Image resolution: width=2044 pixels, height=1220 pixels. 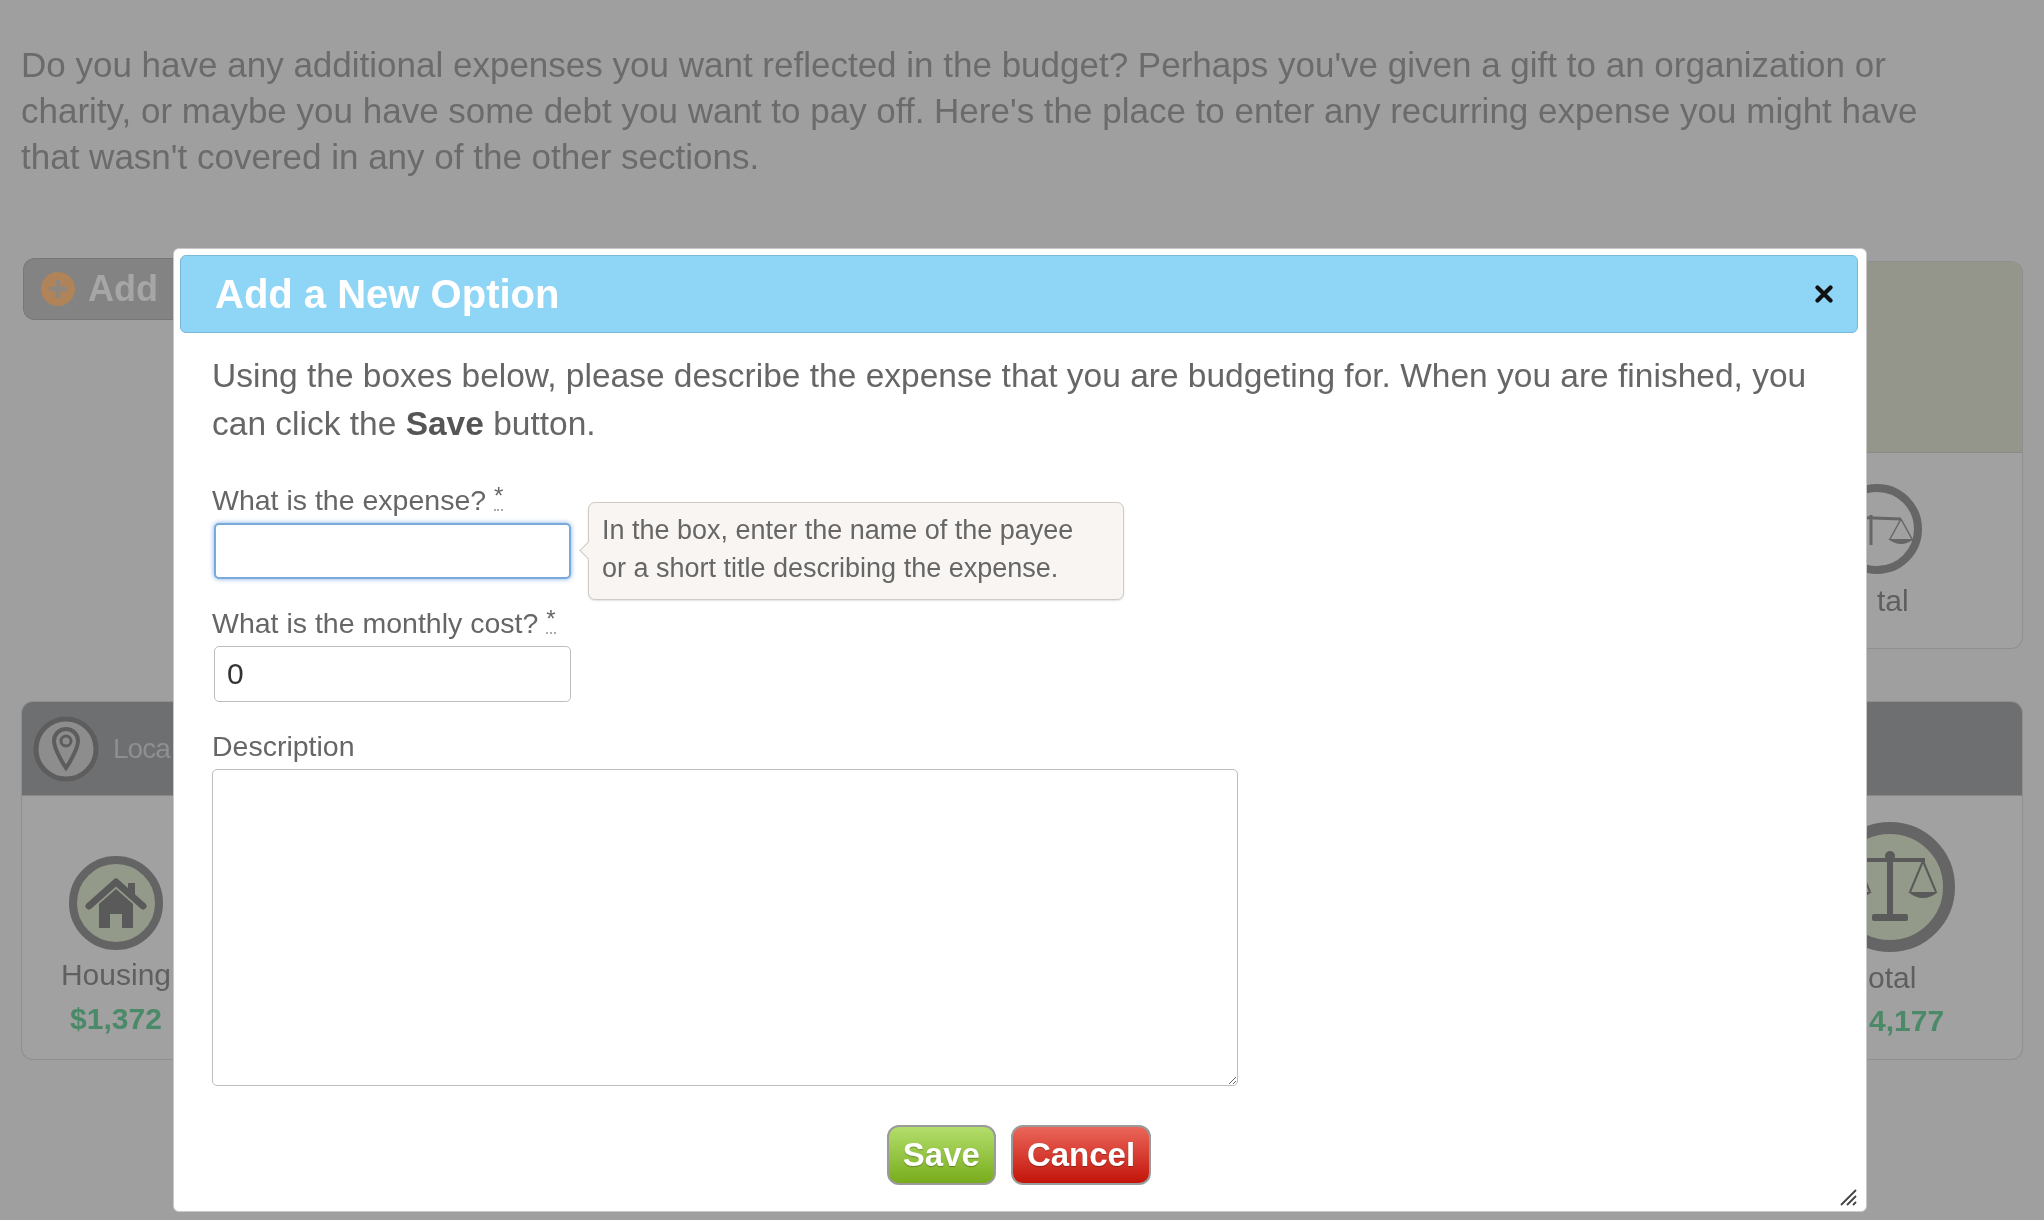 I want to click on text-input: 0, so click(x=392, y=674).